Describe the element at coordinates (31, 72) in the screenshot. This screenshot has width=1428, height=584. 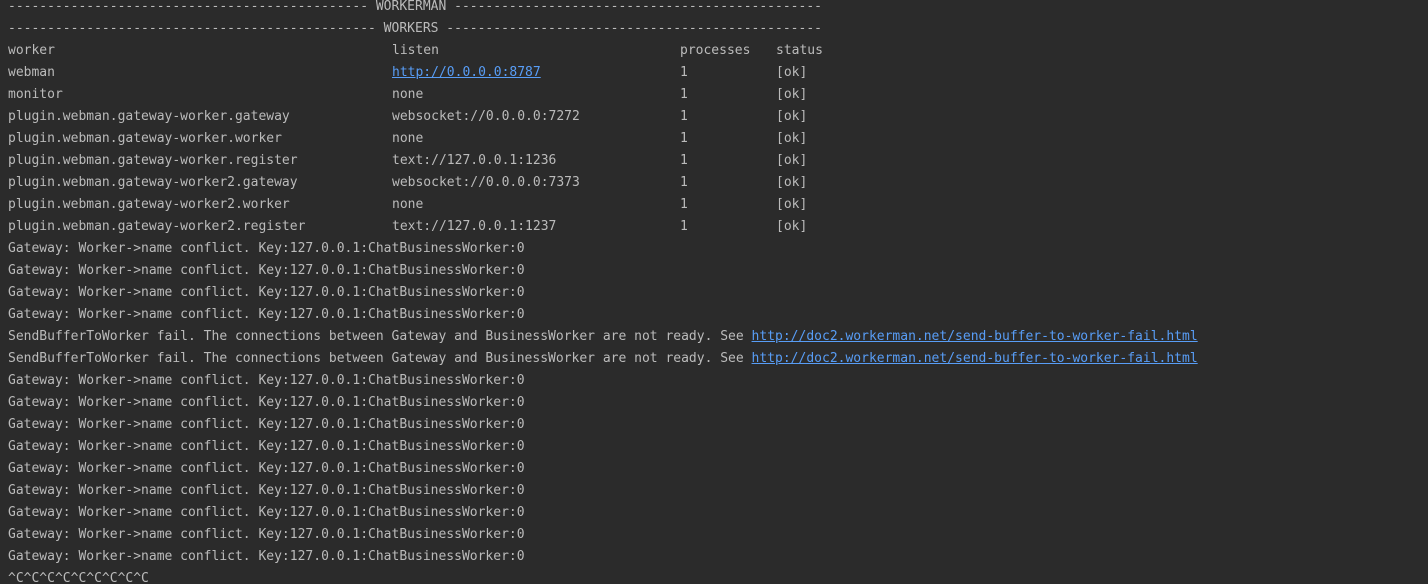
I see `worker-name: webman` at that location.